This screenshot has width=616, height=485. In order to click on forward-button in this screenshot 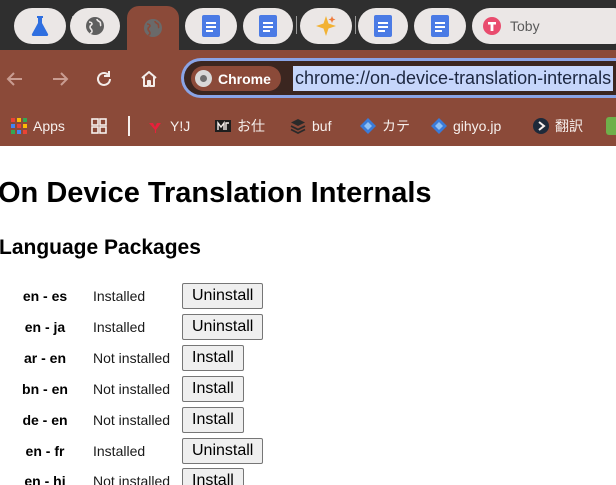, I will do `click(60, 79)`.